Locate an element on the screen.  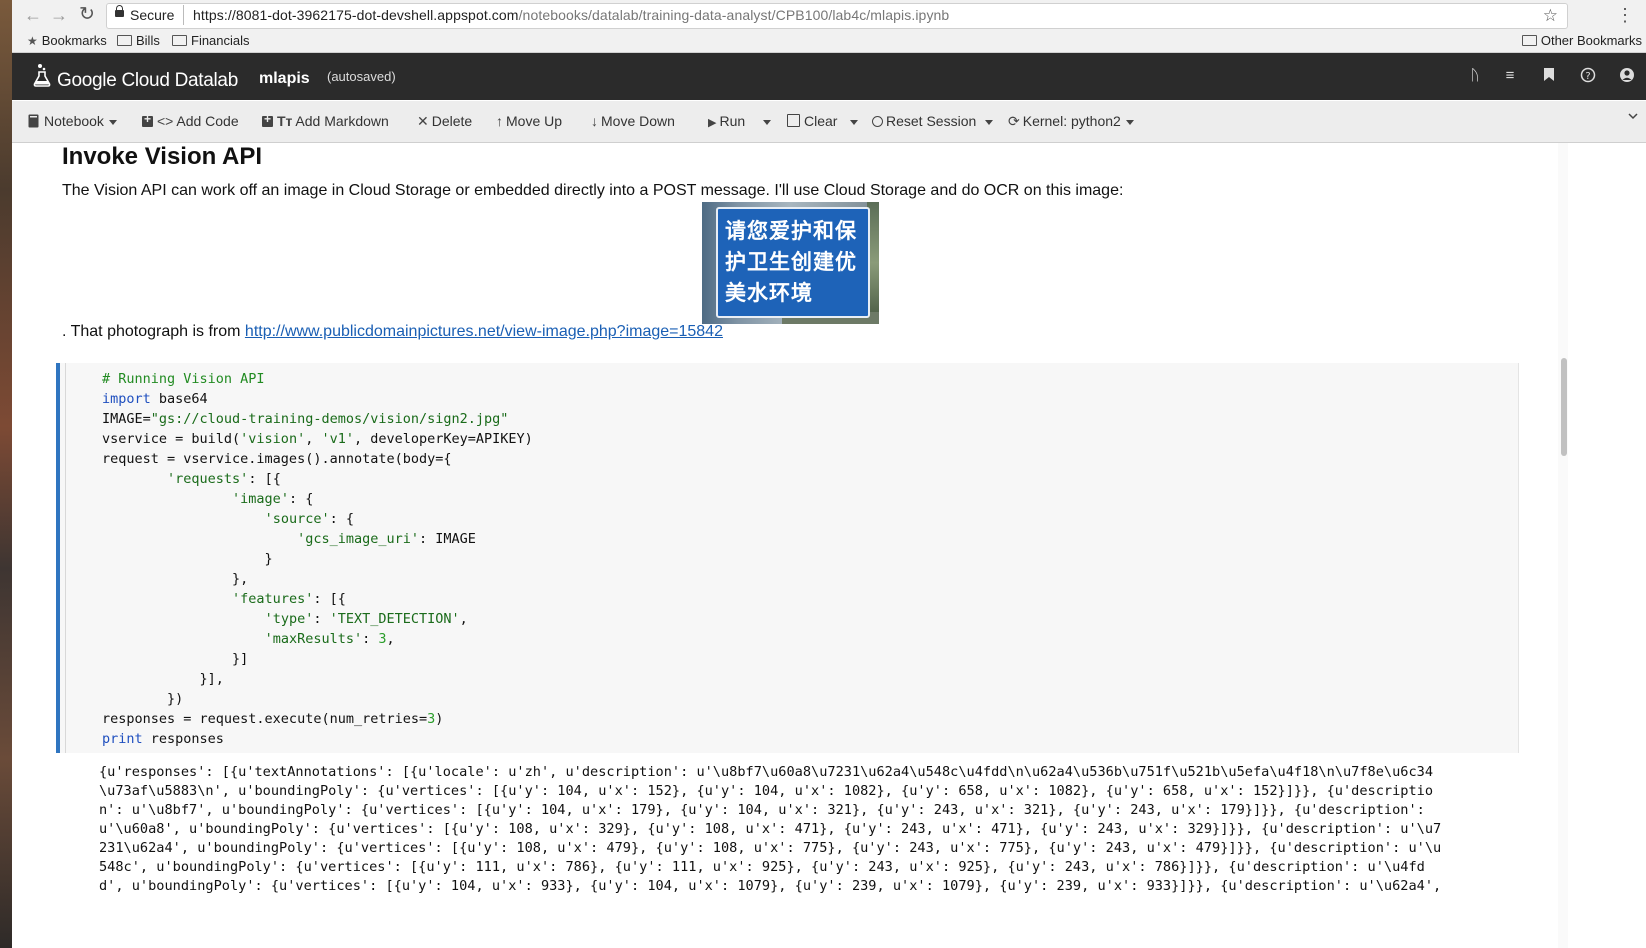
code-line: 'features': [{ is located at coordinates (289, 599).